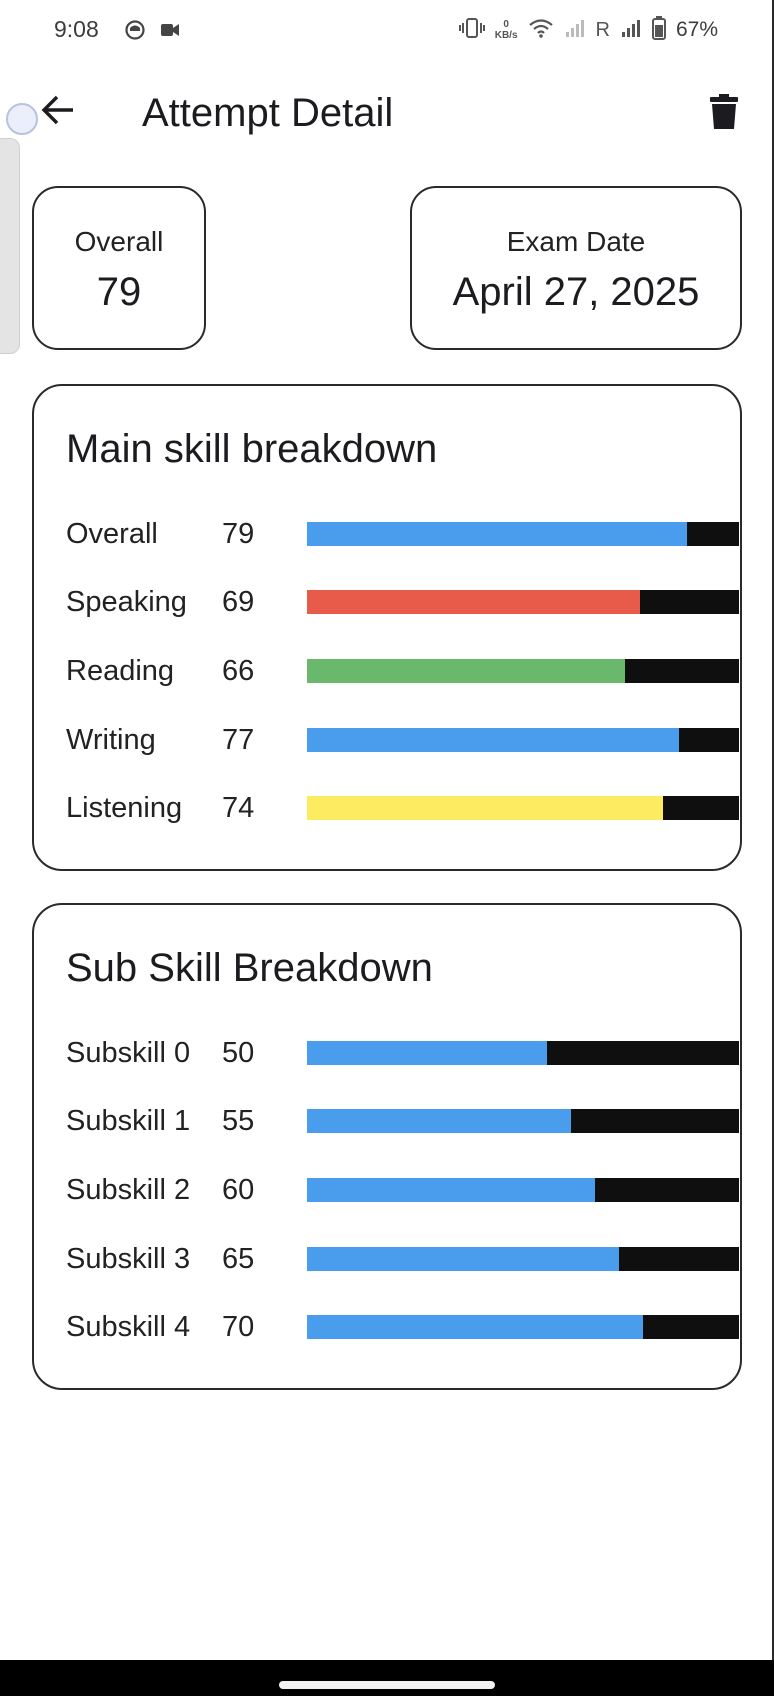 This screenshot has width=774, height=1696. Describe the element at coordinates (506, 24) in the screenshot. I see `net-speed-value: 0` at that location.